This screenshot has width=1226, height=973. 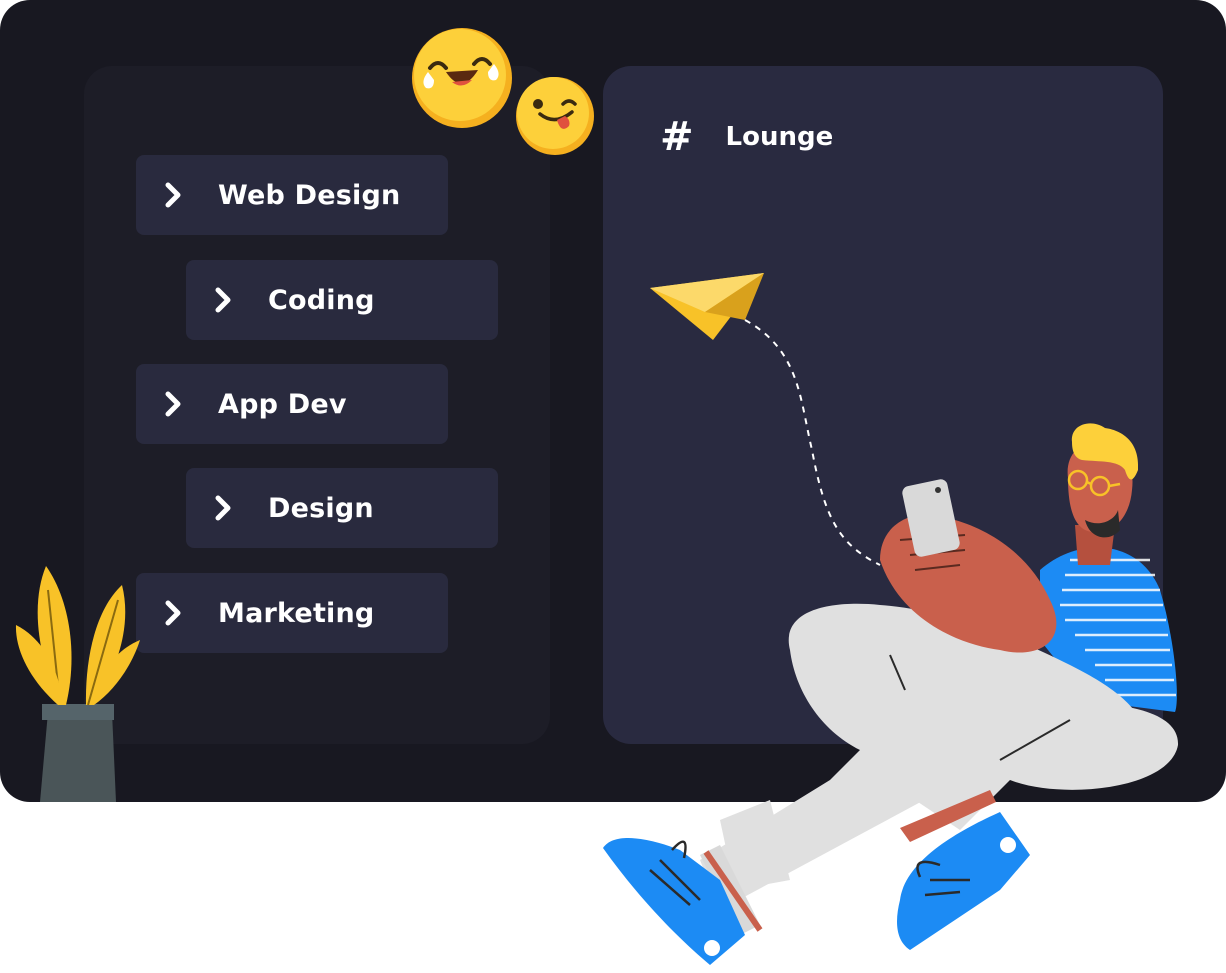 What do you see at coordinates (77, 684) in the screenshot?
I see `plant-illustration` at bounding box center [77, 684].